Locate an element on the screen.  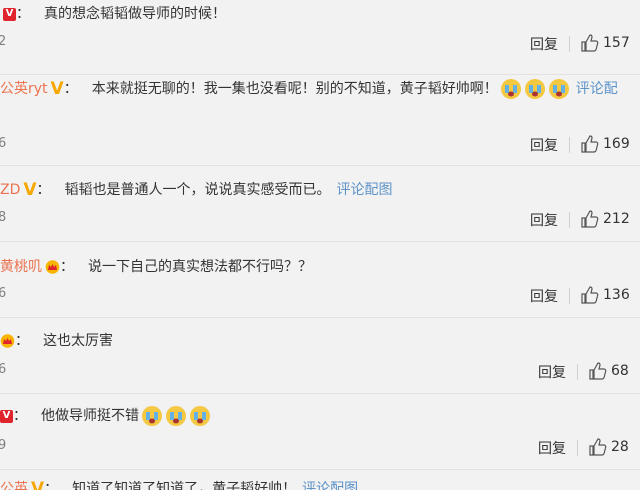
comment-line: ZD V ： 韬韬也是普通人一个，说说真实感受而已。 评论配图 is located at coordinates (196, 190).